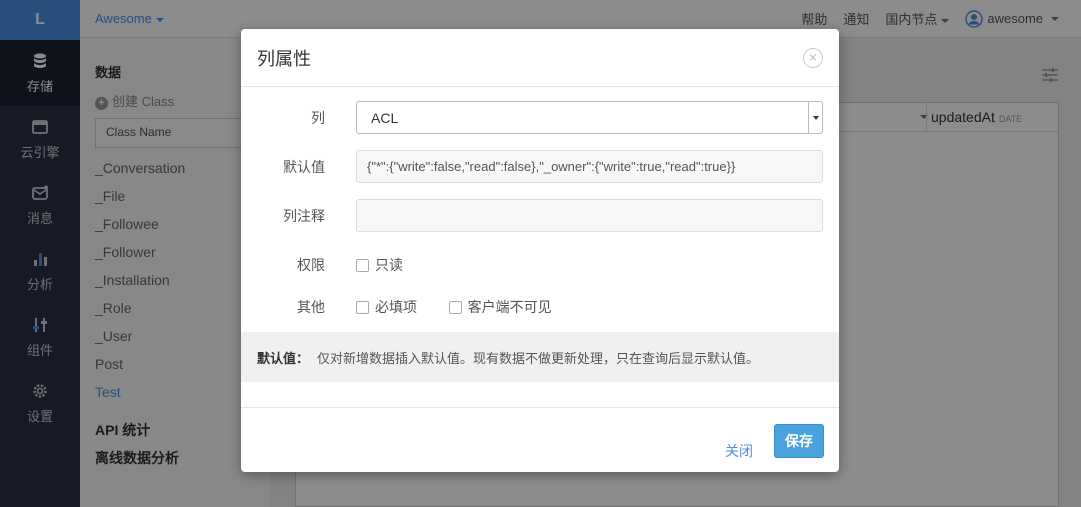 The width and height of the screenshot is (1081, 507). I want to click on permission-field: 只读, so click(393, 265).